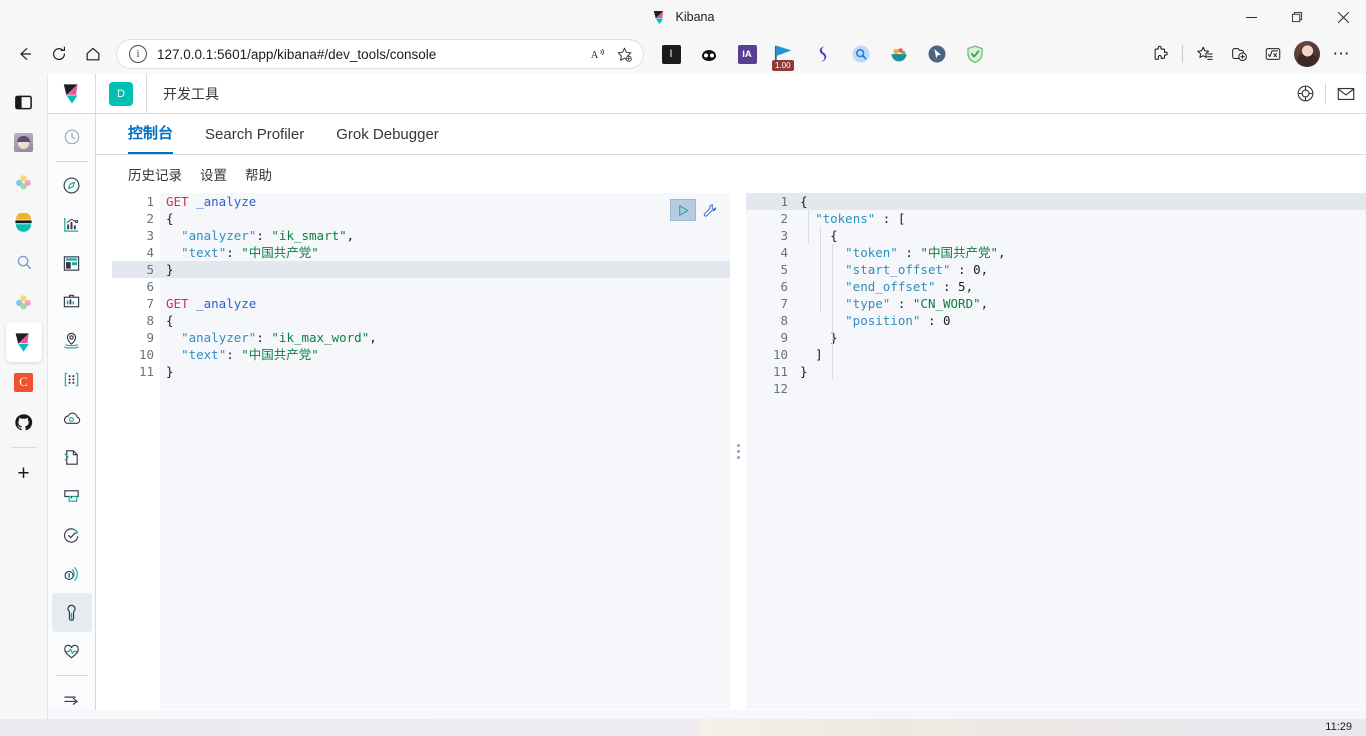  What do you see at coordinates (1307, 54) in the screenshot?
I see `profile-avatar` at bounding box center [1307, 54].